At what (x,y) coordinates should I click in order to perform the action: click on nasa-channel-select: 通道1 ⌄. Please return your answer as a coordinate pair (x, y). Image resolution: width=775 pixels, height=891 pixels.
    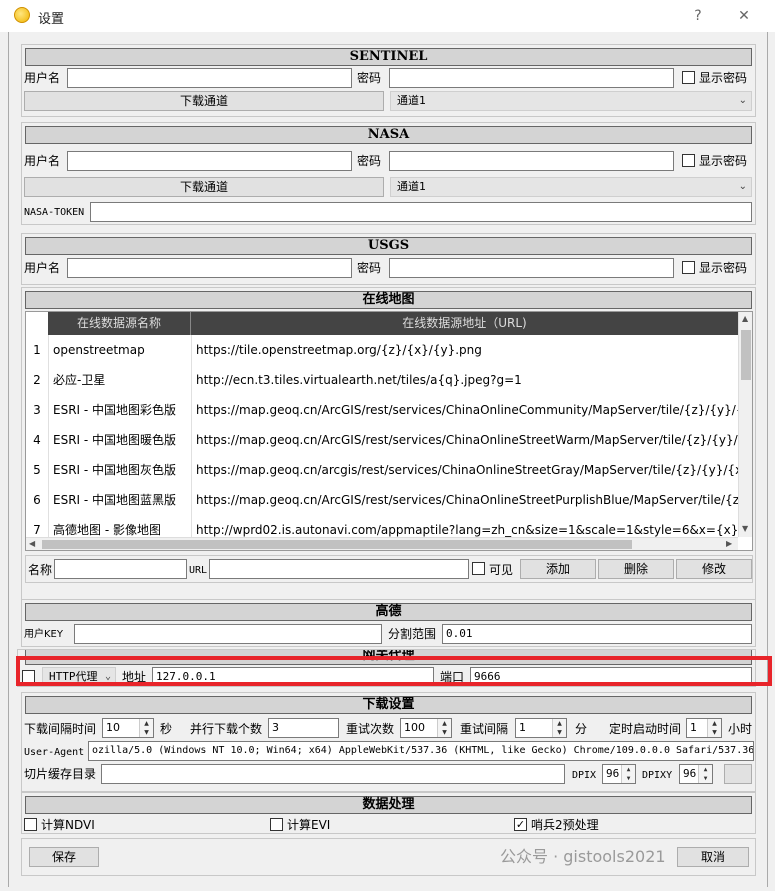
    Looking at the image, I should click on (571, 187).